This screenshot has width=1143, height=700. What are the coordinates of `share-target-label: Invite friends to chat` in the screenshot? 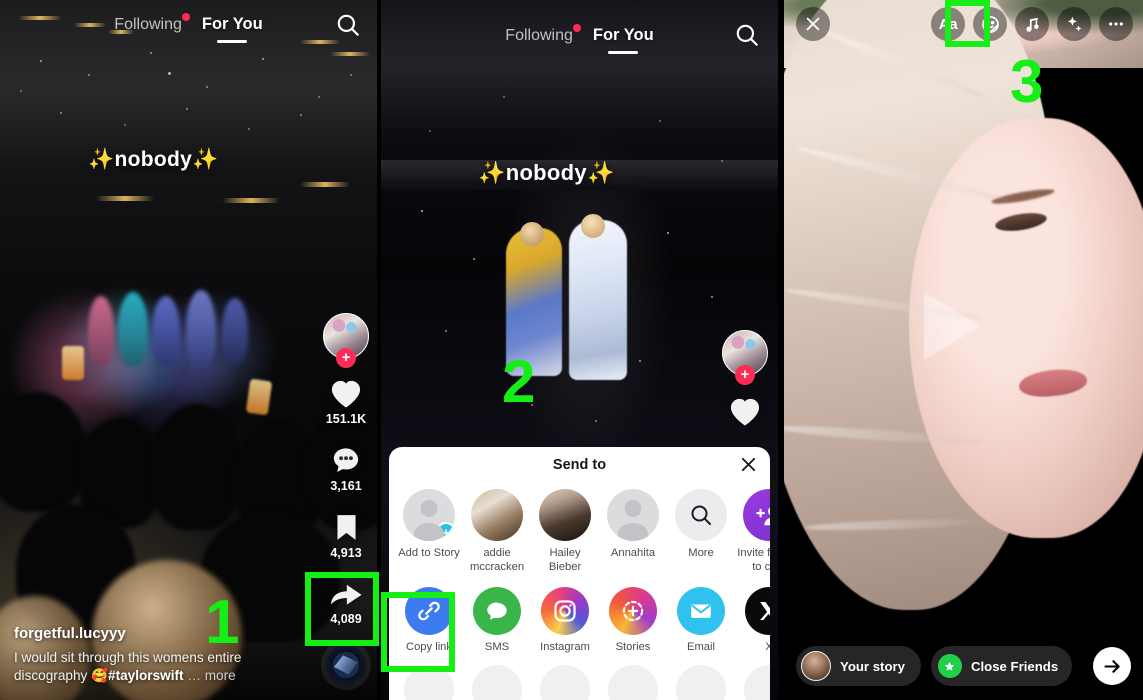 It's located at (753, 560).